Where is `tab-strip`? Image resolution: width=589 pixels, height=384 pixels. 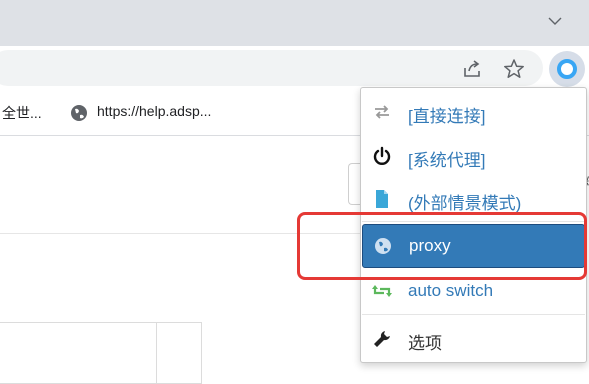
tab-strip is located at coordinates (294, 23).